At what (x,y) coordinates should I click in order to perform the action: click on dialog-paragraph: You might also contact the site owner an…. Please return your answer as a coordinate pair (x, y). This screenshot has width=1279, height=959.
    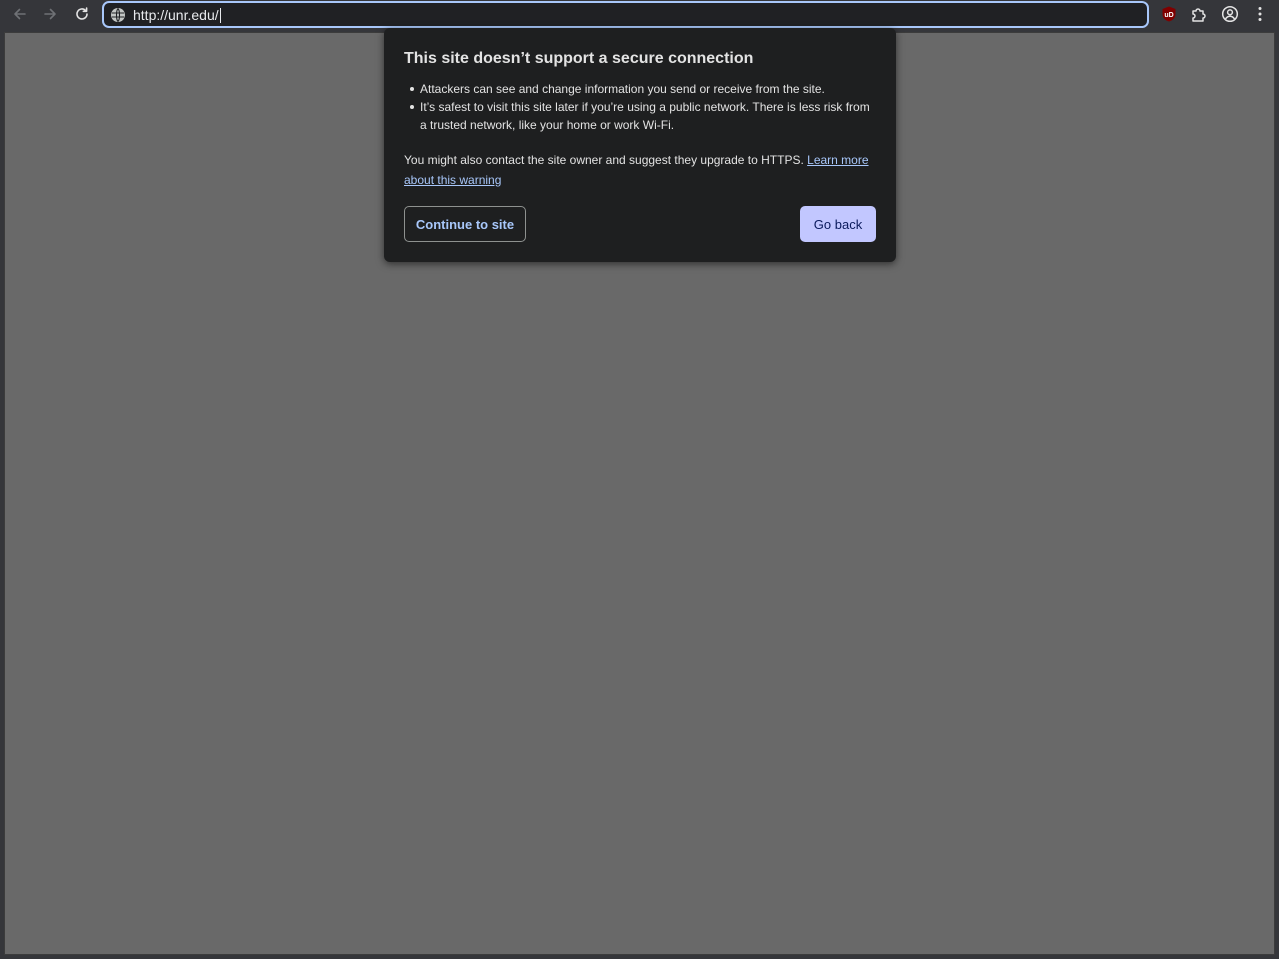
    Looking at the image, I should click on (640, 170).